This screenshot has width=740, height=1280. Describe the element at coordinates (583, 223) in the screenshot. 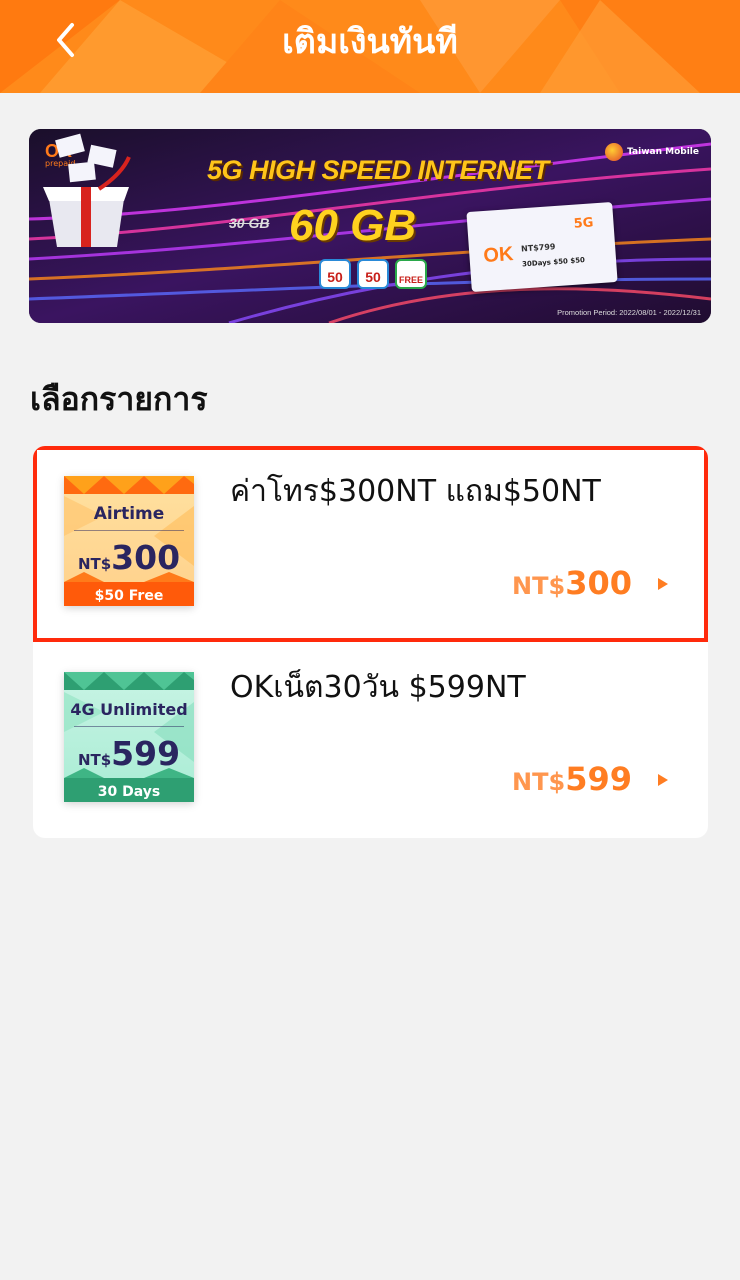

I see `card-5g-tag: 5G` at that location.